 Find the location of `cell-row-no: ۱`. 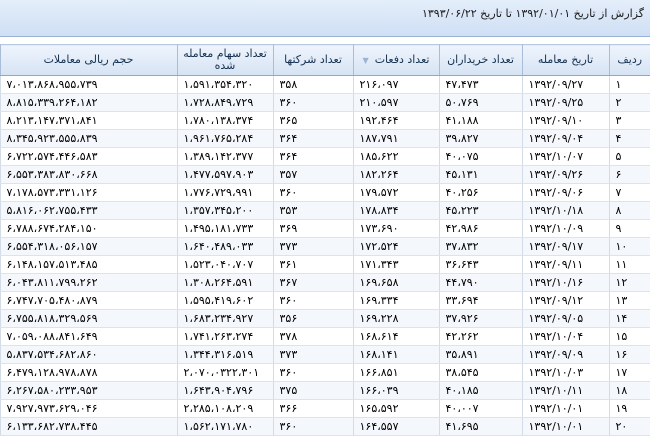

cell-row-no: ۱ is located at coordinates (629, 84).